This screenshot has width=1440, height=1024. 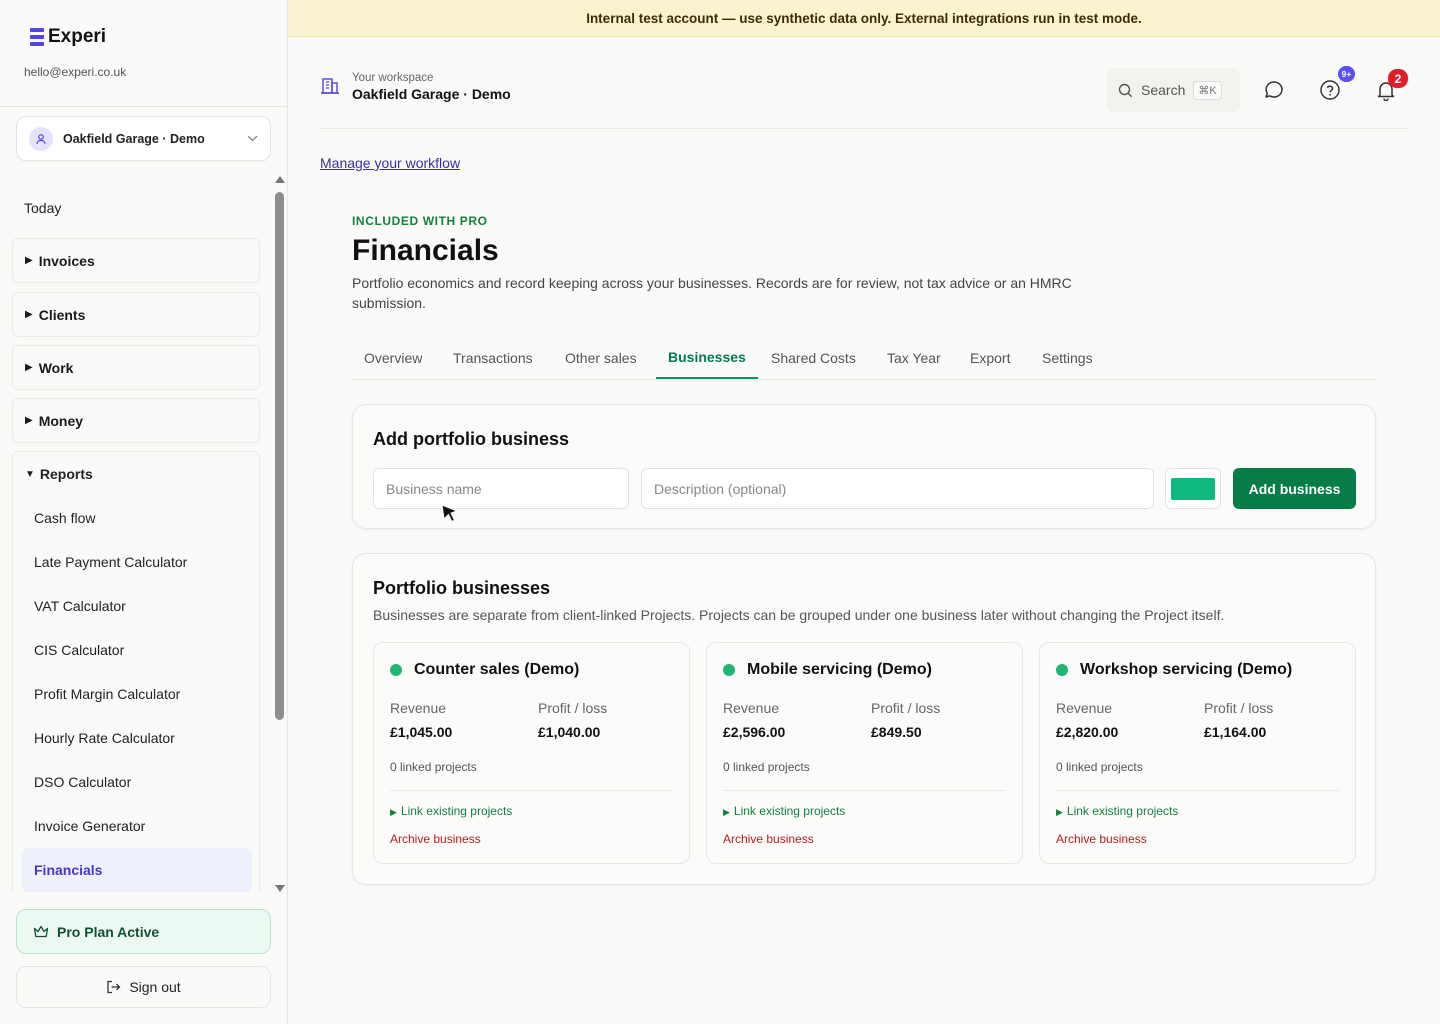 I want to click on workspace-label: Your workspace, so click(x=393, y=78).